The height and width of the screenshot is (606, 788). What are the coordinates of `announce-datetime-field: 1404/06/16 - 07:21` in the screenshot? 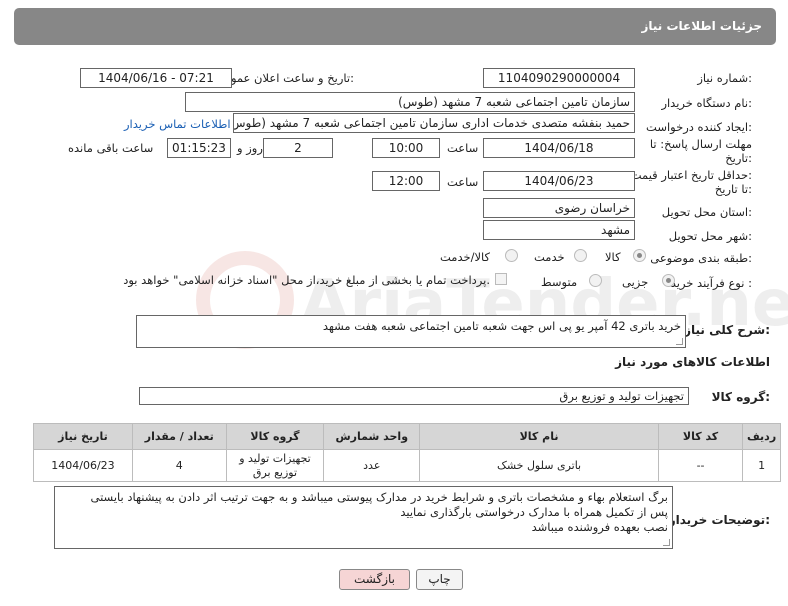 It's located at (156, 78).